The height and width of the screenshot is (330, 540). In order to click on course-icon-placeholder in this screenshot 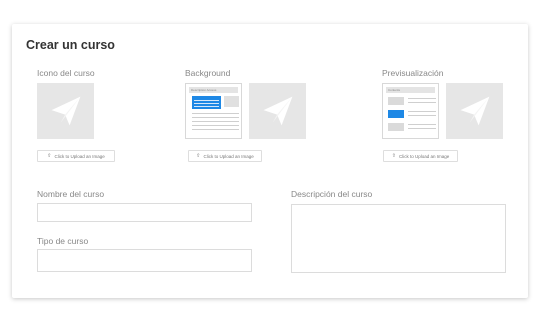, I will do `click(65, 111)`.